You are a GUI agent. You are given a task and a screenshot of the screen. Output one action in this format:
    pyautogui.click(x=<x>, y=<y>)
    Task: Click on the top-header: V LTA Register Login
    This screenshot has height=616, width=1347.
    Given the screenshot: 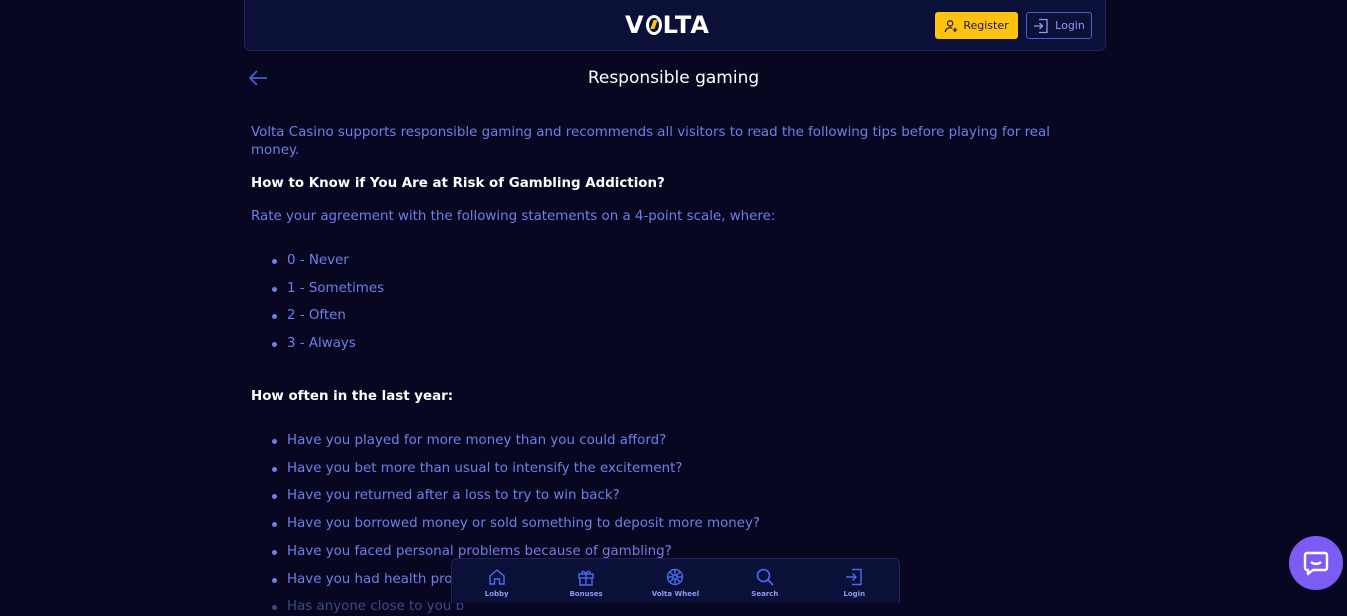 What is the action you would take?
    pyautogui.click(x=675, y=25)
    